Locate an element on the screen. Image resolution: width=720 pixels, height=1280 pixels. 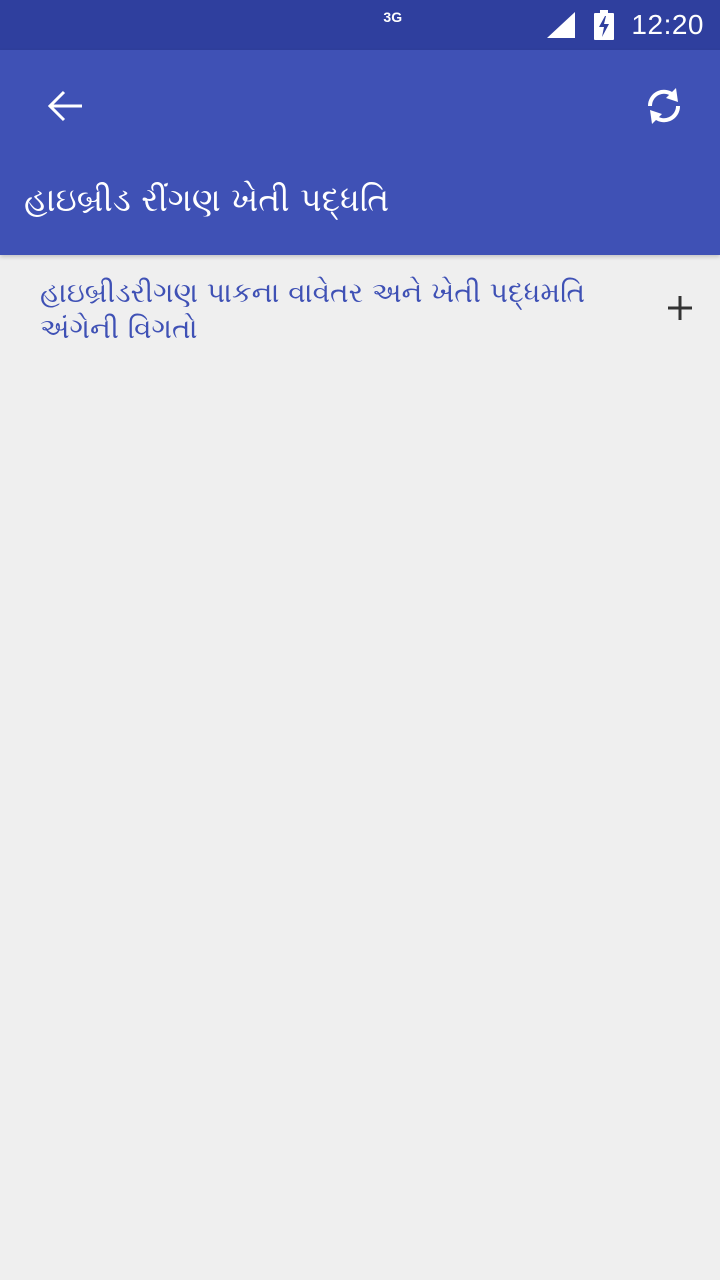
signal-icon is located at coordinates (561, 25).